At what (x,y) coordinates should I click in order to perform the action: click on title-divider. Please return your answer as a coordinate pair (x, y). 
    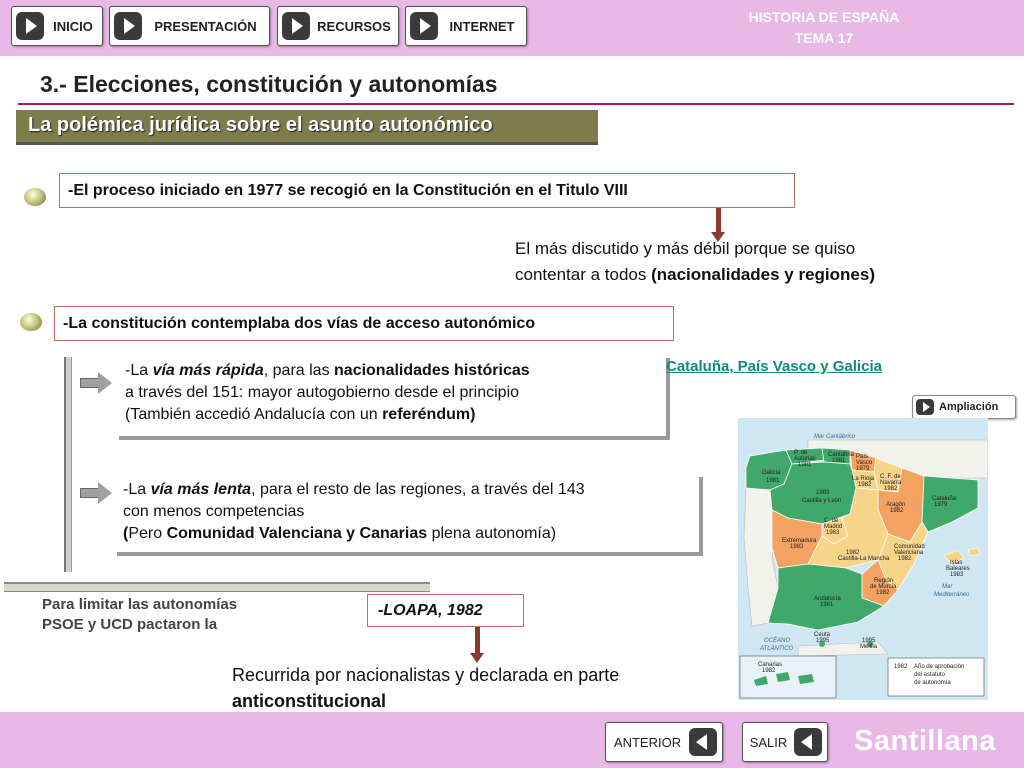
    Looking at the image, I should click on (516, 104).